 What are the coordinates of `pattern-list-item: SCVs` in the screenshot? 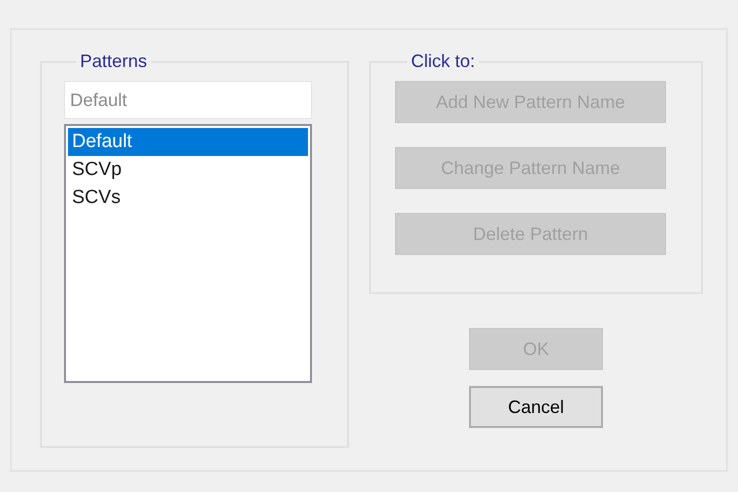 It's located at (188, 198).